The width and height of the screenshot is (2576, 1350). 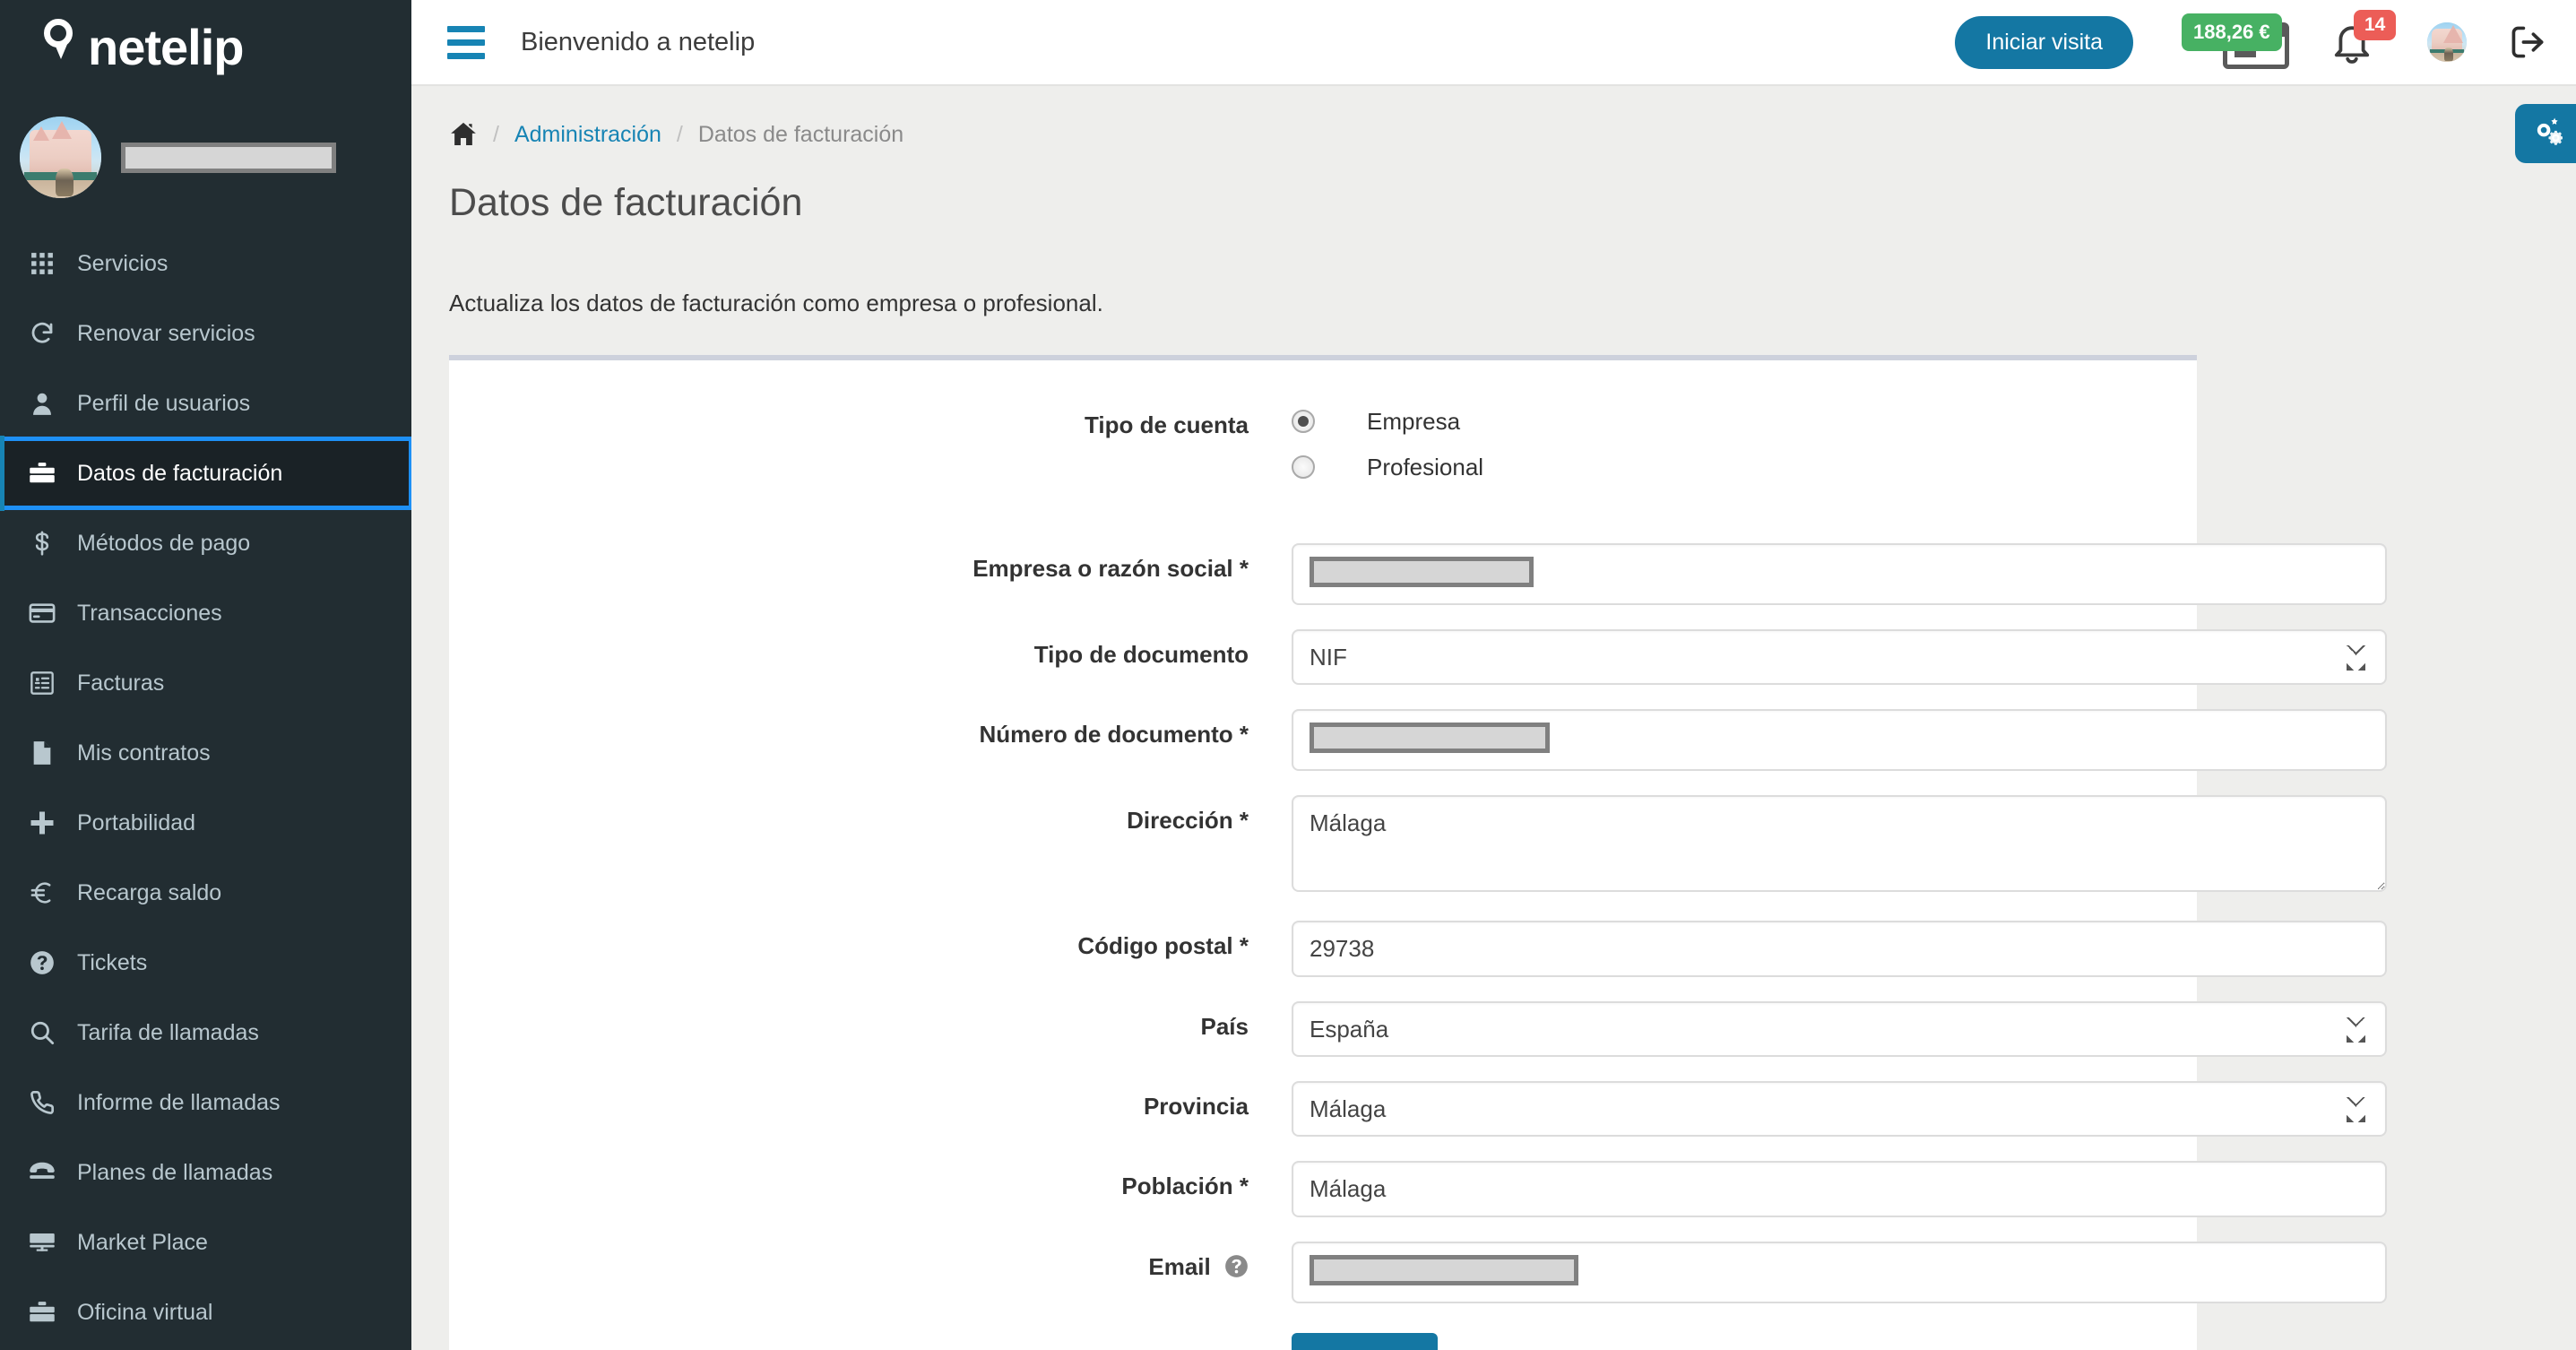 I want to click on question-circle-icon, so click(x=1236, y=1269).